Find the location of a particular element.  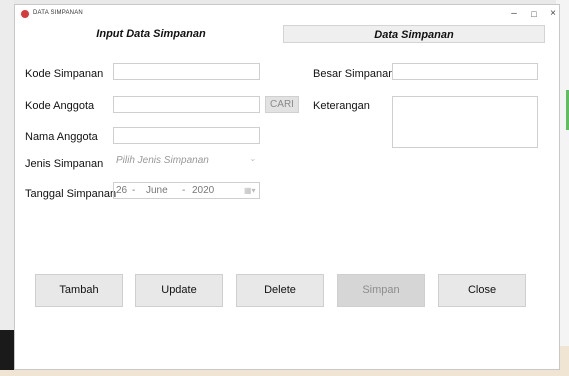

kode-simpanan-input is located at coordinates (186, 71).